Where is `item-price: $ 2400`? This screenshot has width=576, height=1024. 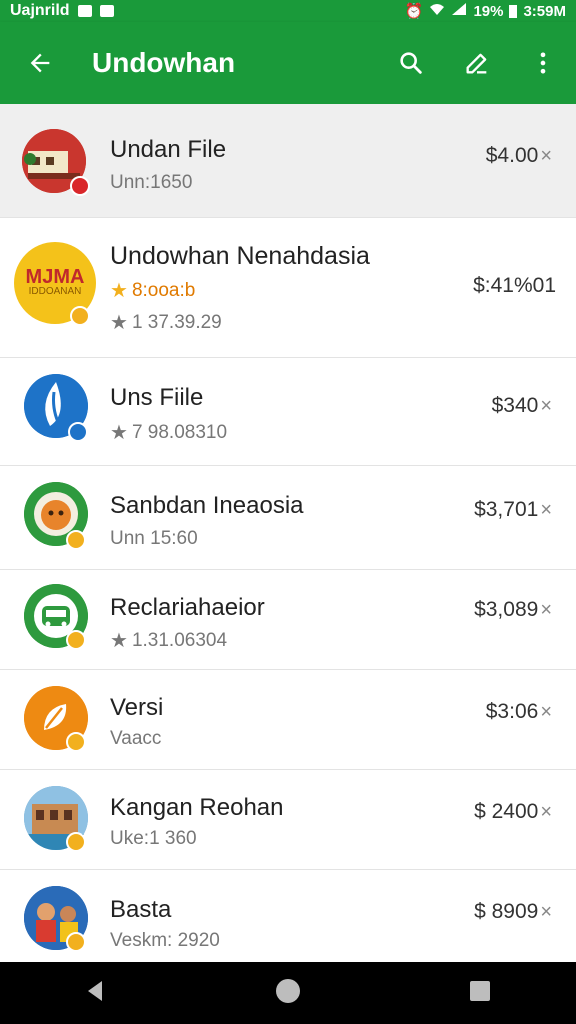 item-price: $ 2400 is located at coordinates (506, 811).